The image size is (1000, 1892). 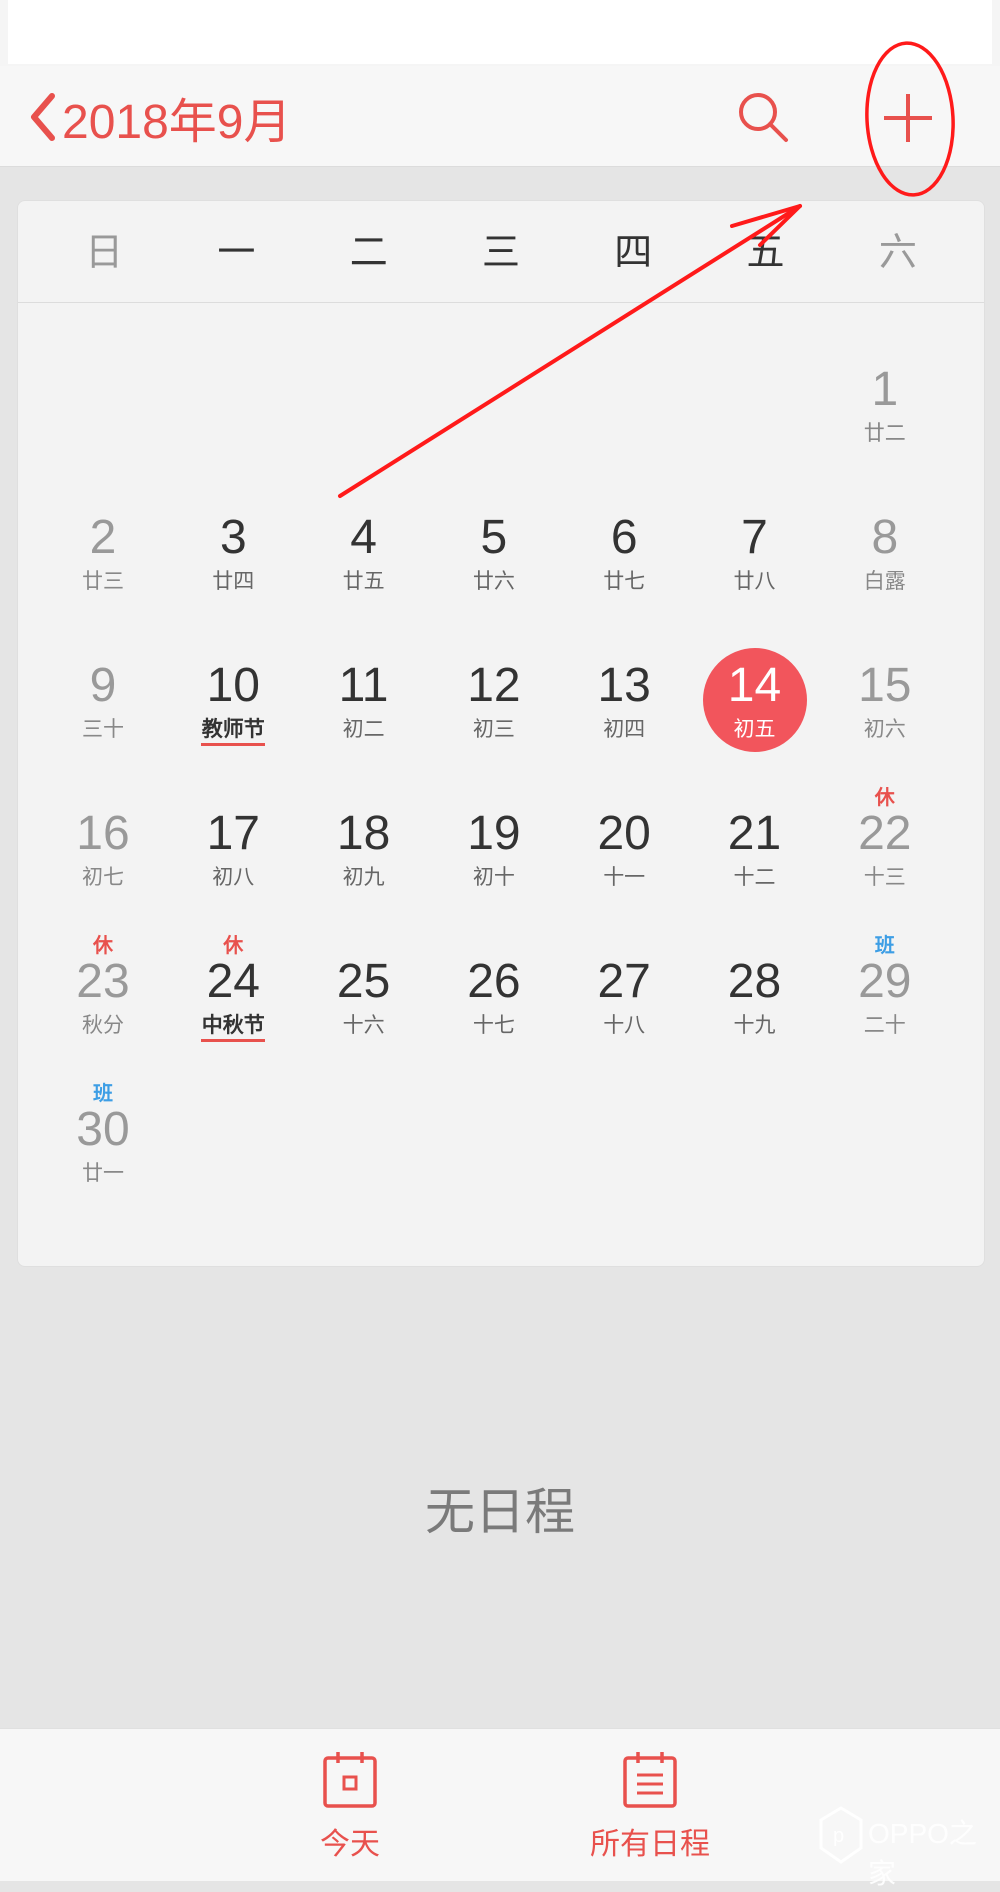 What do you see at coordinates (885, 981) in the screenshot?
I see `day-number: 29` at bounding box center [885, 981].